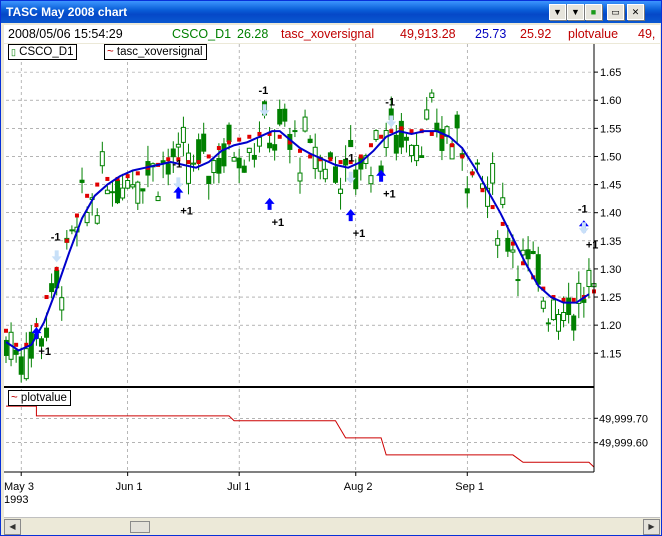 The image size is (662, 536). What do you see at coordinates (491, 34) in the screenshot?
I see `info-ind-v2: 25.73` at bounding box center [491, 34].